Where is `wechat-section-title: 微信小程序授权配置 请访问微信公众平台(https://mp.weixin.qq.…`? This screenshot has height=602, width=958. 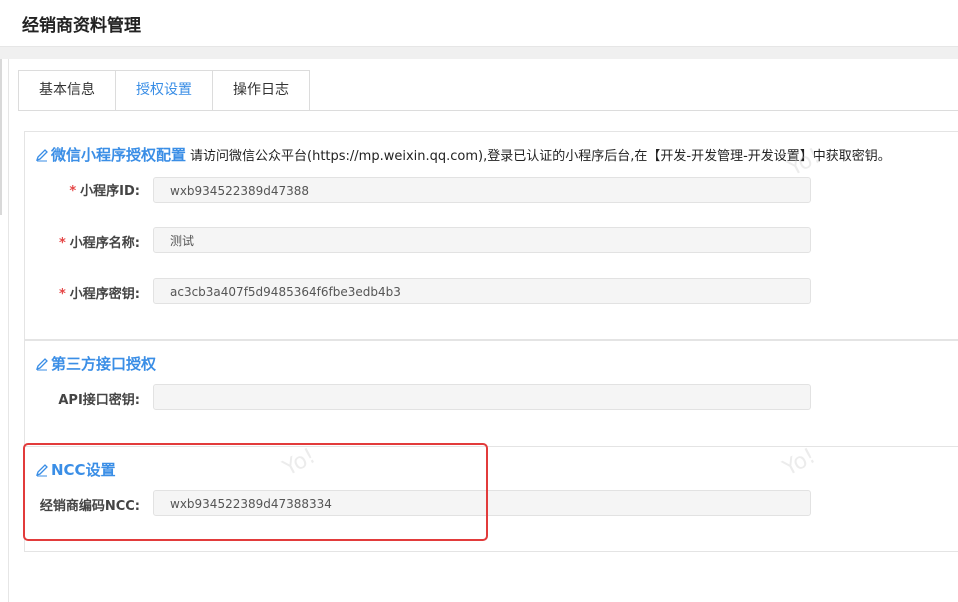 wechat-section-title: 微信小程序授权配置 请访问微信公众平台(https://mp.weixin.qq.… is located at coordinates (463, 154).